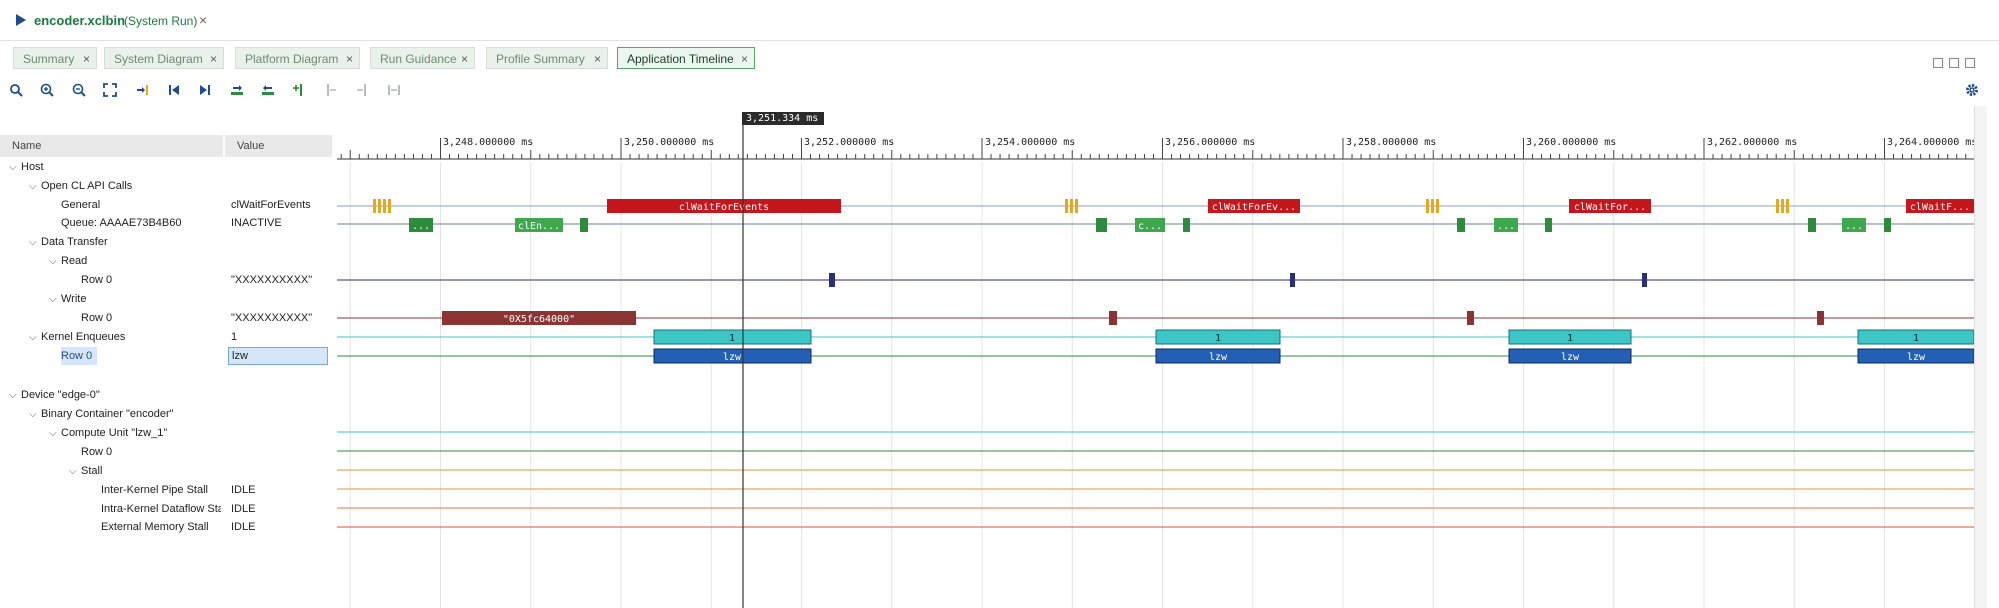  What do you see at coordinates (79, 92) in the screenshot?
I see `zoom-out-icon` at bounding box center [79, 92].